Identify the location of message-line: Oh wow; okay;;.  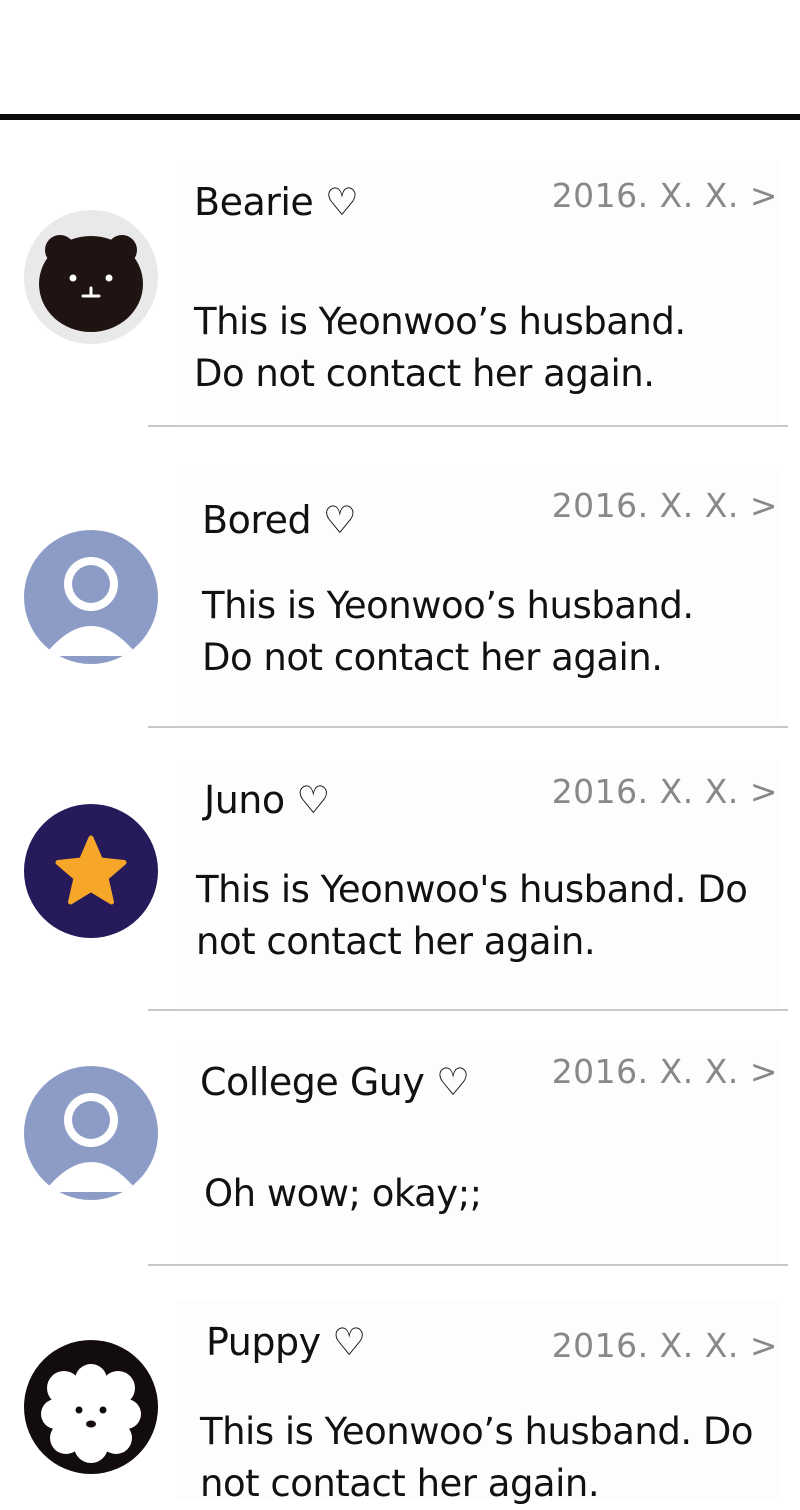
(343, 1193).